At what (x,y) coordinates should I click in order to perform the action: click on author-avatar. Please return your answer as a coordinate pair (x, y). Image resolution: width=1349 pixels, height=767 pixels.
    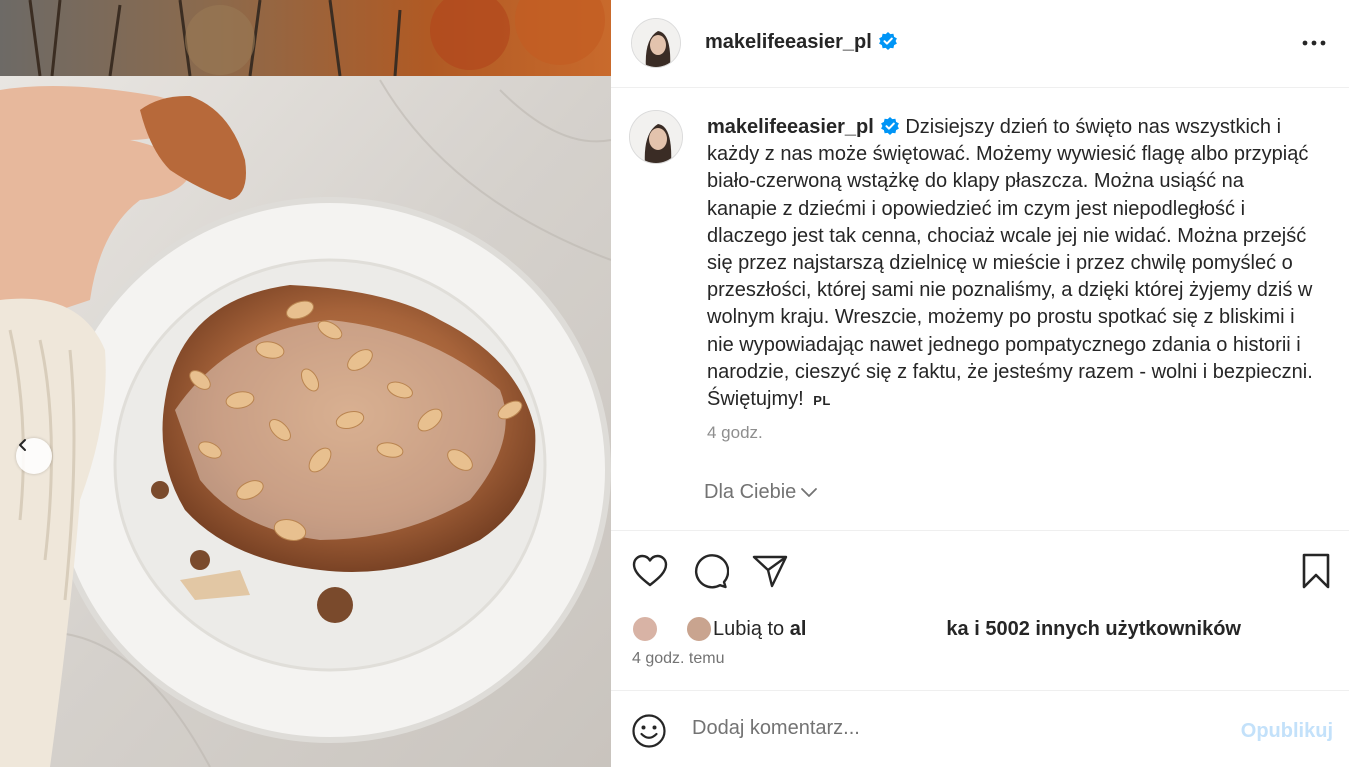
    Looking at the image, I should click on (656, 43).